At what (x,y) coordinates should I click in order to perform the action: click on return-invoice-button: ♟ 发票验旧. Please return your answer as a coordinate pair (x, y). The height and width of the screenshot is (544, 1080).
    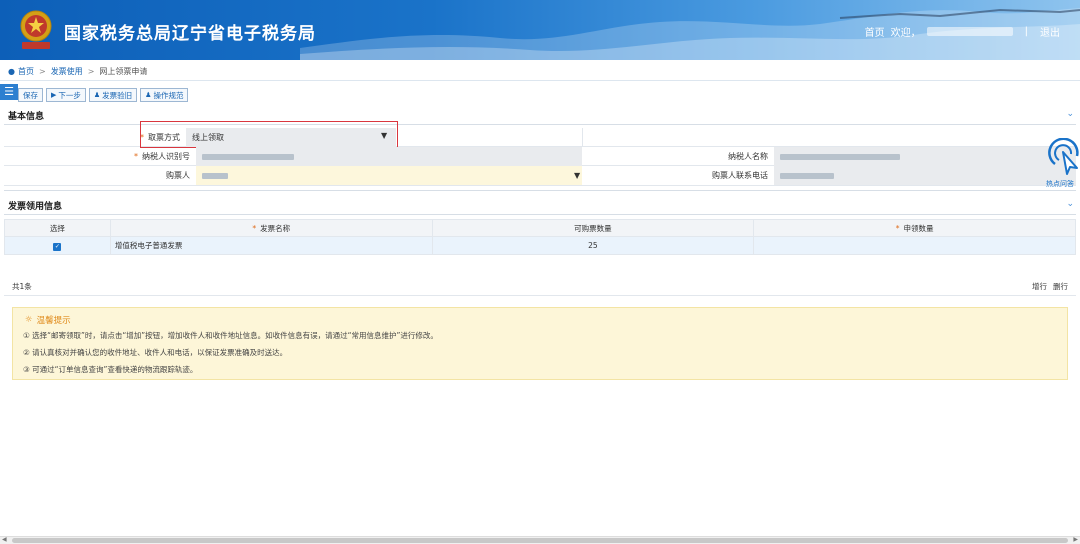
    Looking at the image, I should click on (113, 95).